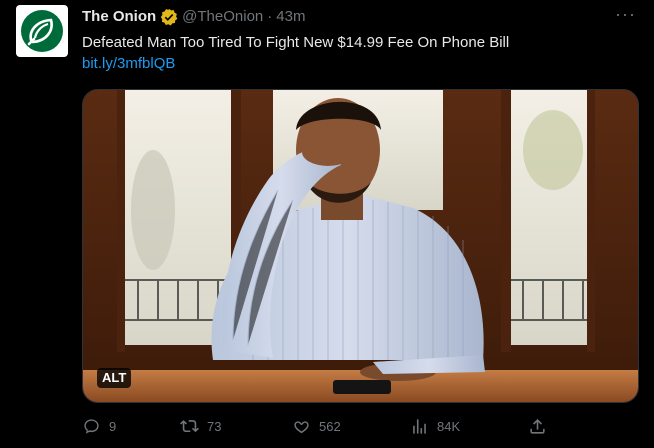 This screenshot has height=448, width=654. Describe the element at coordinates (128, 64) in the screenshot. I see `tweet-link: bit.ly/3mfblQB` at that location.